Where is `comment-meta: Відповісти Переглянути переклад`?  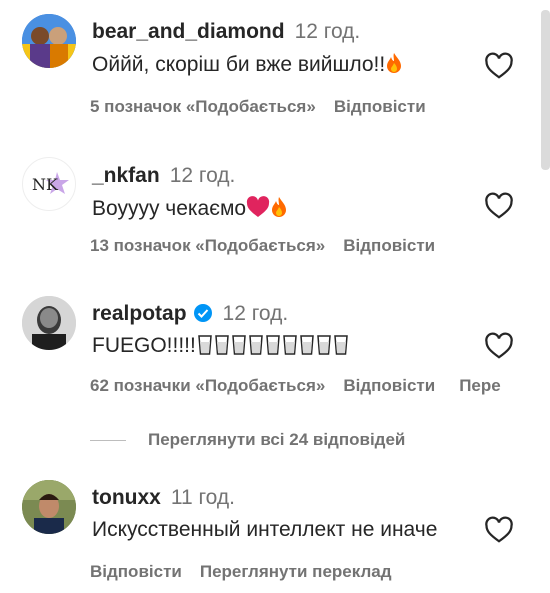
comment-meta: Відповісти Переглянути переклад is located at coordinates (250, 572).